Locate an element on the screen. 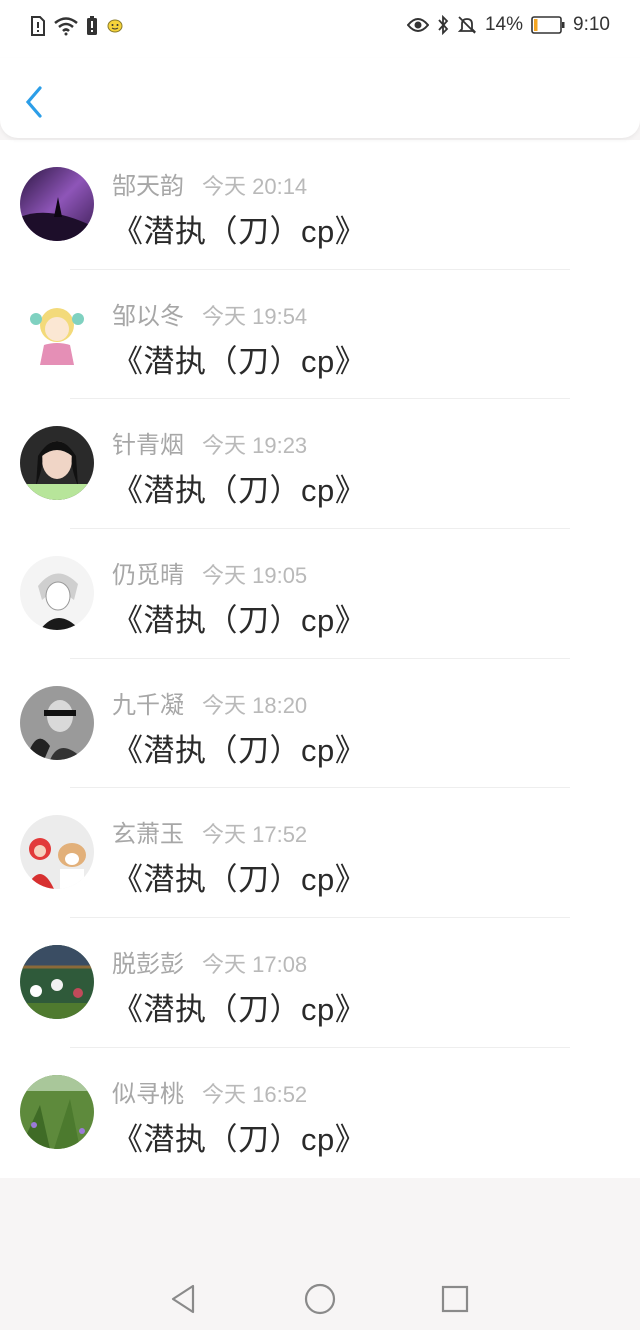 The height and width of the screenshot is (1330, 640). timestamp: 今天 17:52 is located at coordinates (255, 835).